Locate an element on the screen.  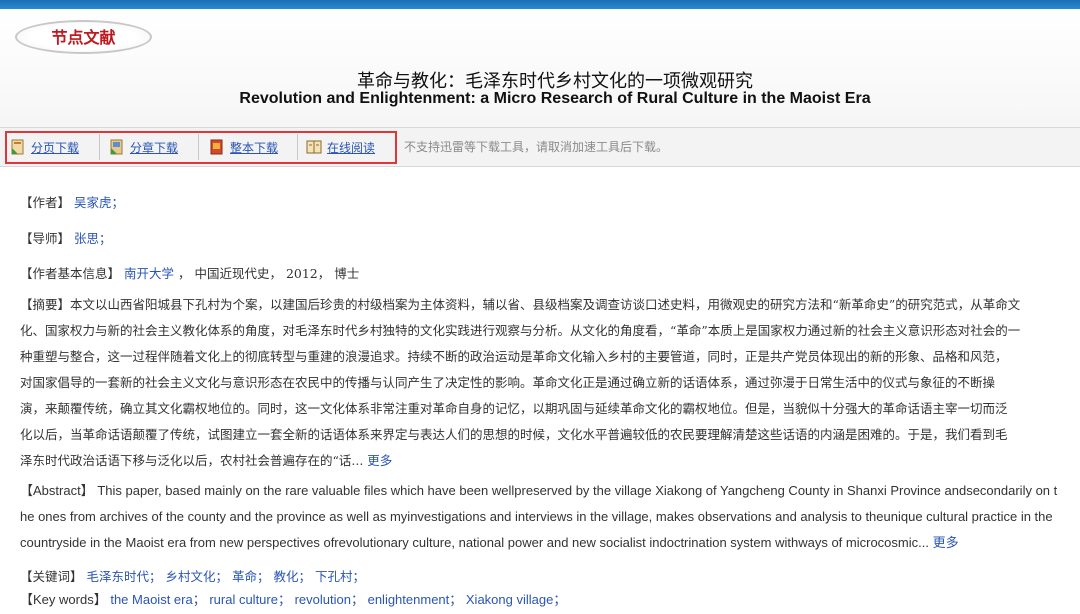
keyword-link: 教化； is located at coordinates (293, 576).